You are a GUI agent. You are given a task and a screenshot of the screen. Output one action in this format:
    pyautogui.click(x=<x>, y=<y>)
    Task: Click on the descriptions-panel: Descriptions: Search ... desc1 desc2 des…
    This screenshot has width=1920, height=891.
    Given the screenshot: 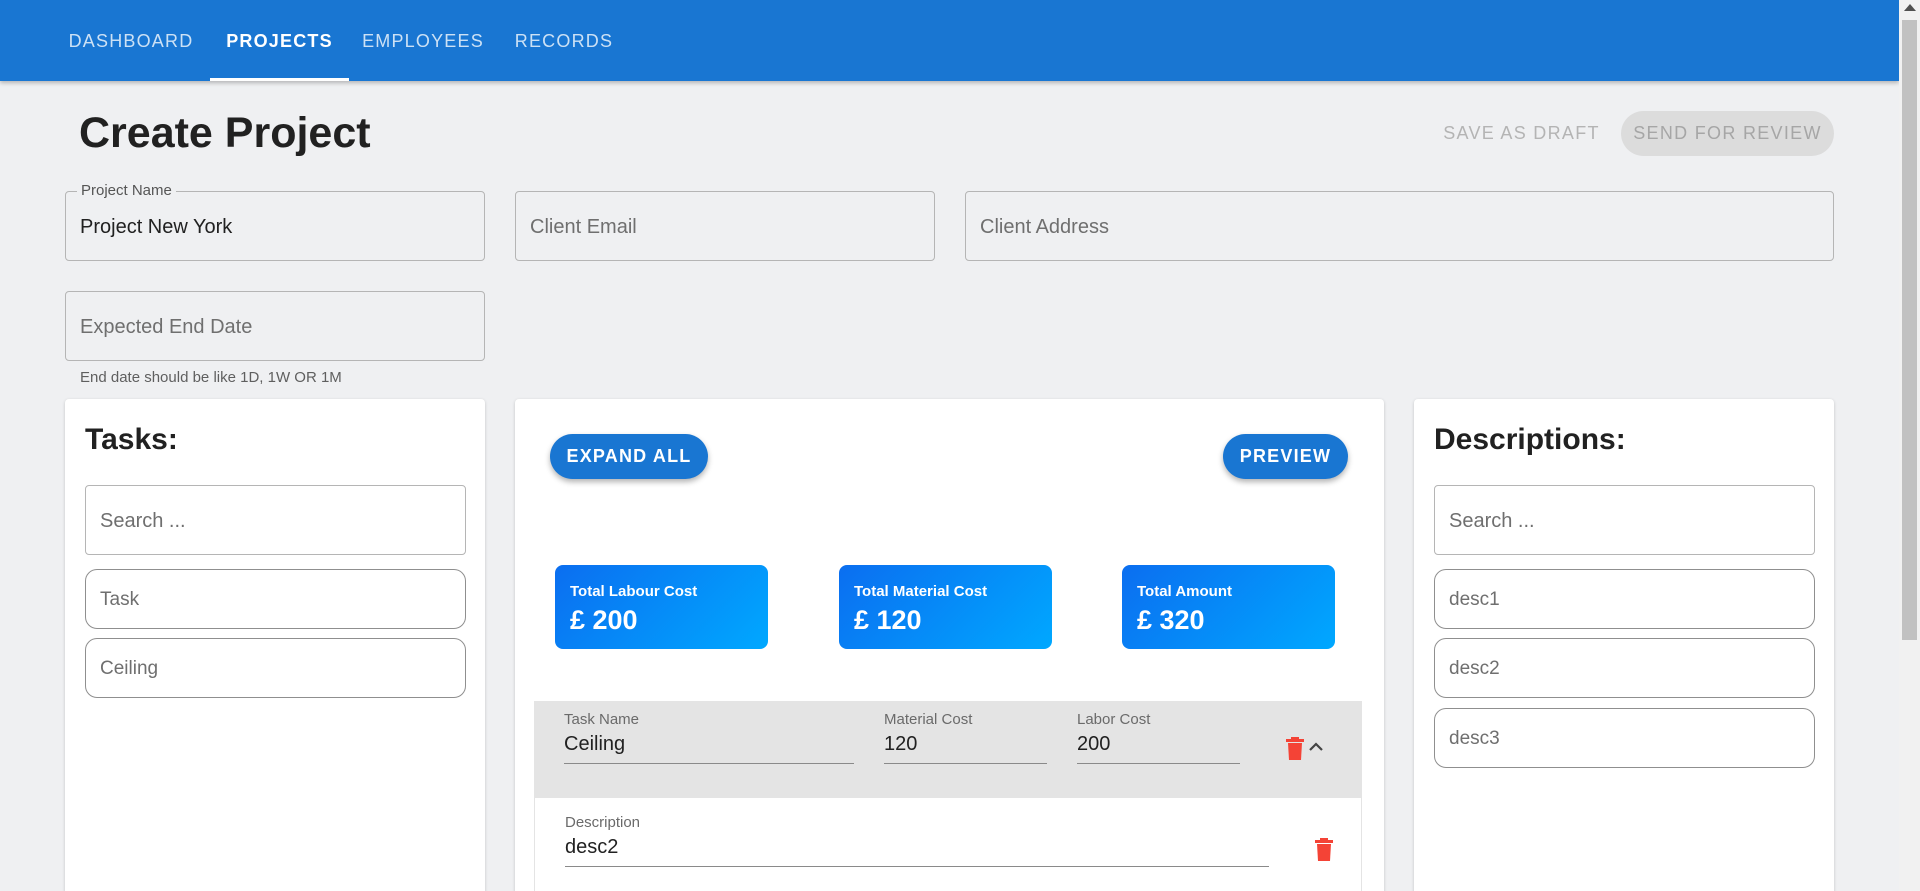 What is the action you would take?
    pyautogui.click(x=1624, y=645)
    